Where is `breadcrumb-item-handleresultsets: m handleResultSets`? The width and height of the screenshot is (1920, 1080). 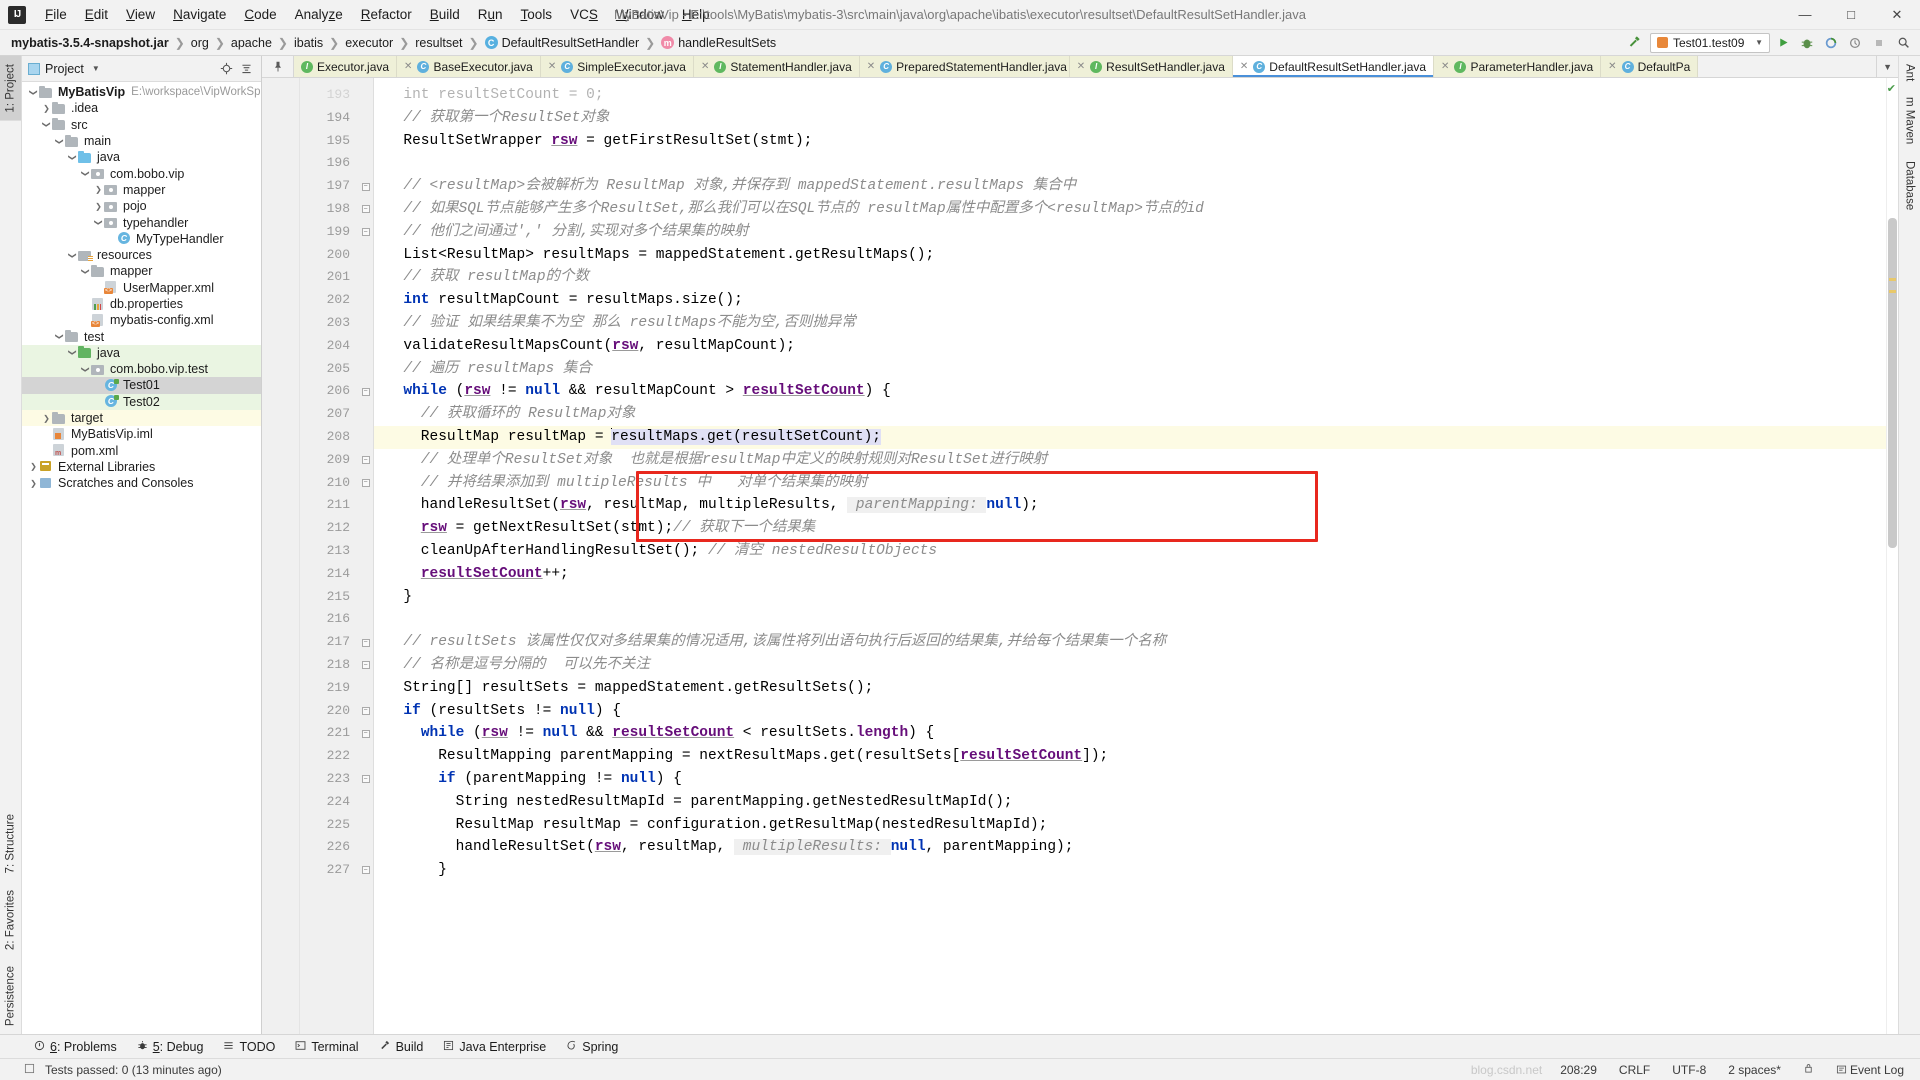 breadcrumb-item-handleresultsets: m handleResultSets is located at coordinates (718, 43).